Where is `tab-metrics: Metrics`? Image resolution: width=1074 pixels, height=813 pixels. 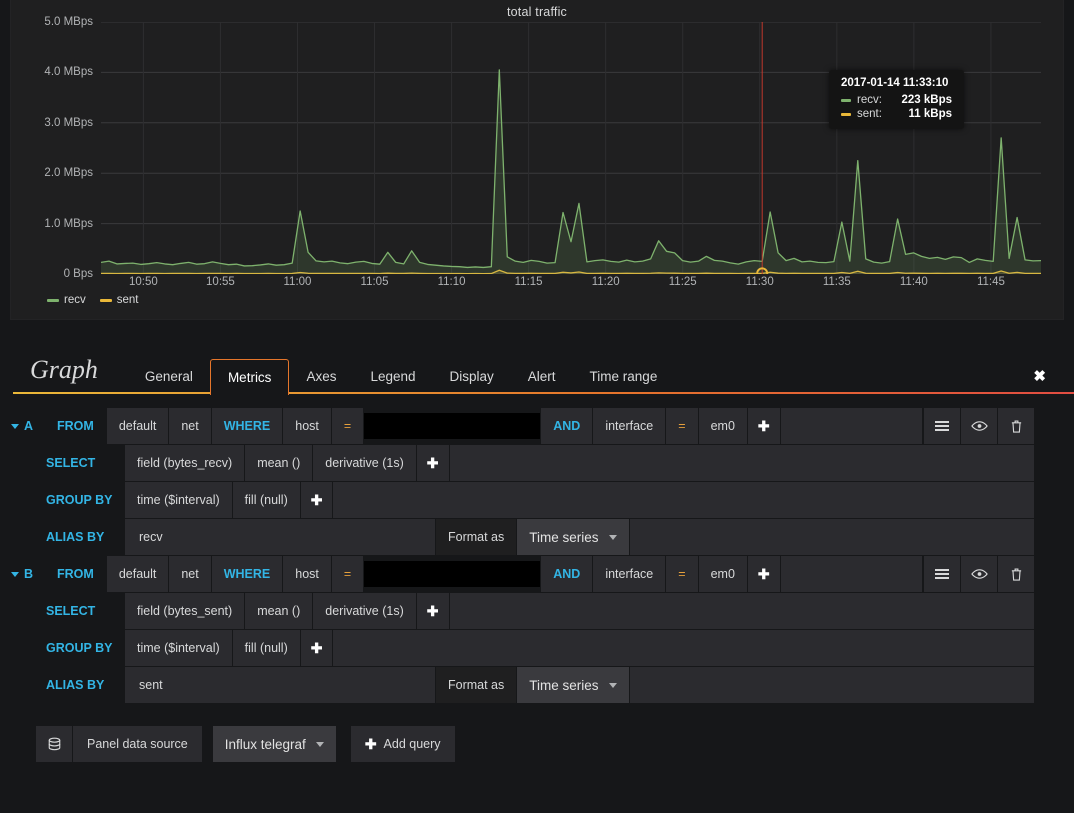
tab-metrics: Metrics is located at coordinates (249, 376).